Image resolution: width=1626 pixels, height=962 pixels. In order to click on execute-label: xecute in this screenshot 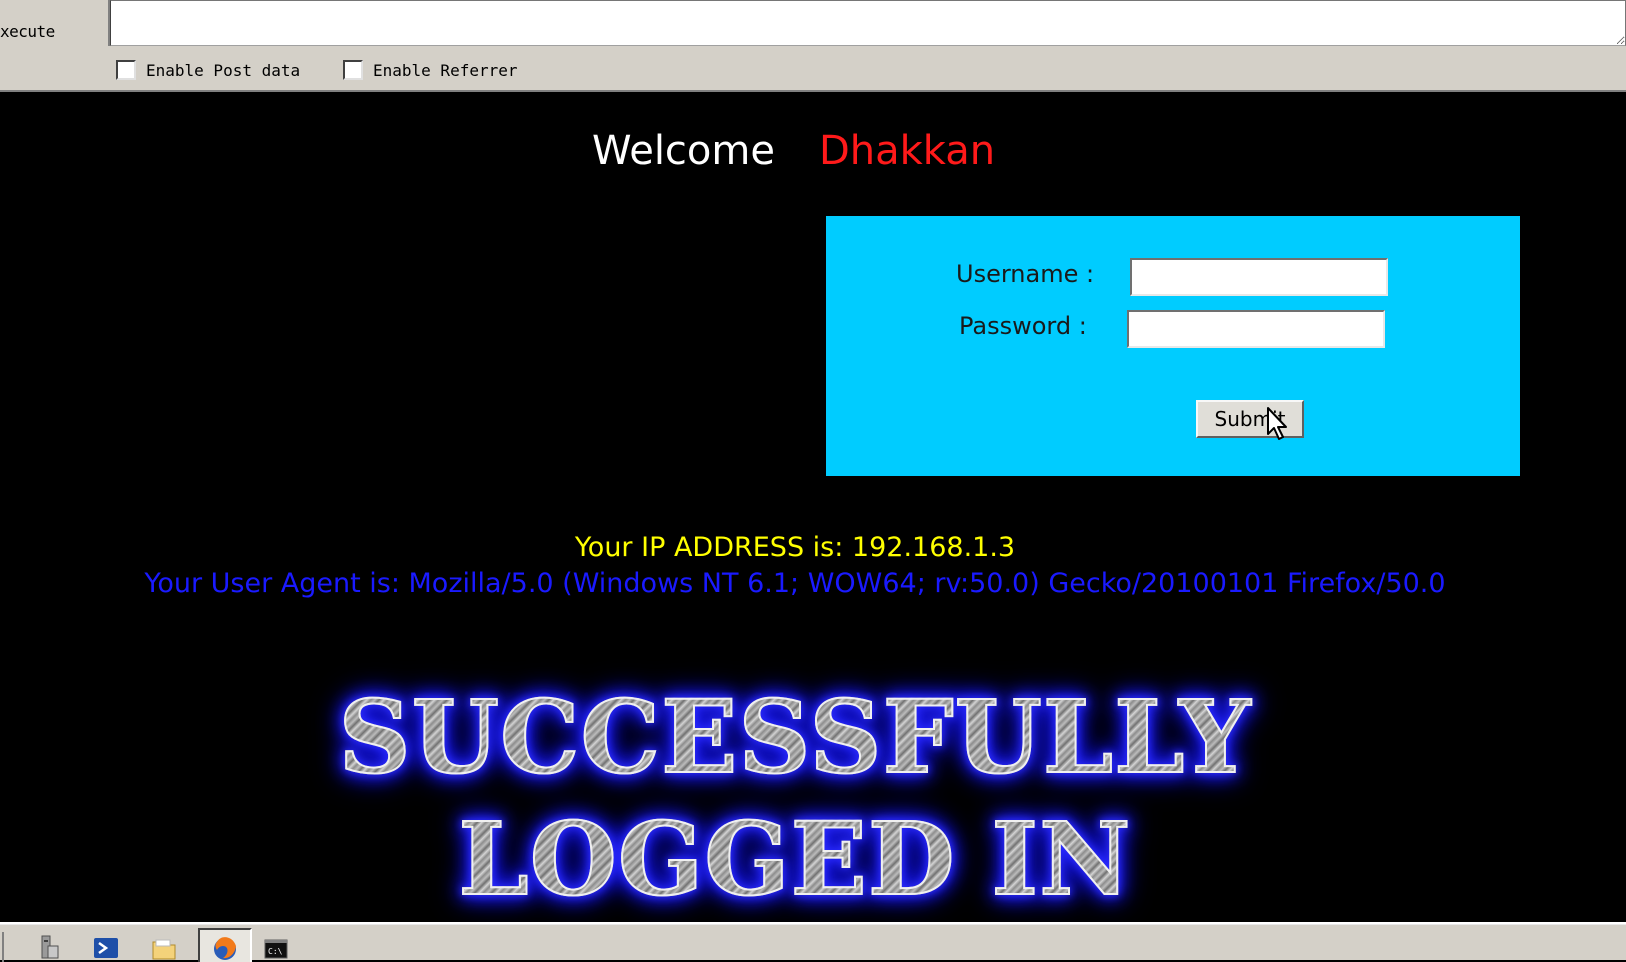, I will do `click(27, 31)`.